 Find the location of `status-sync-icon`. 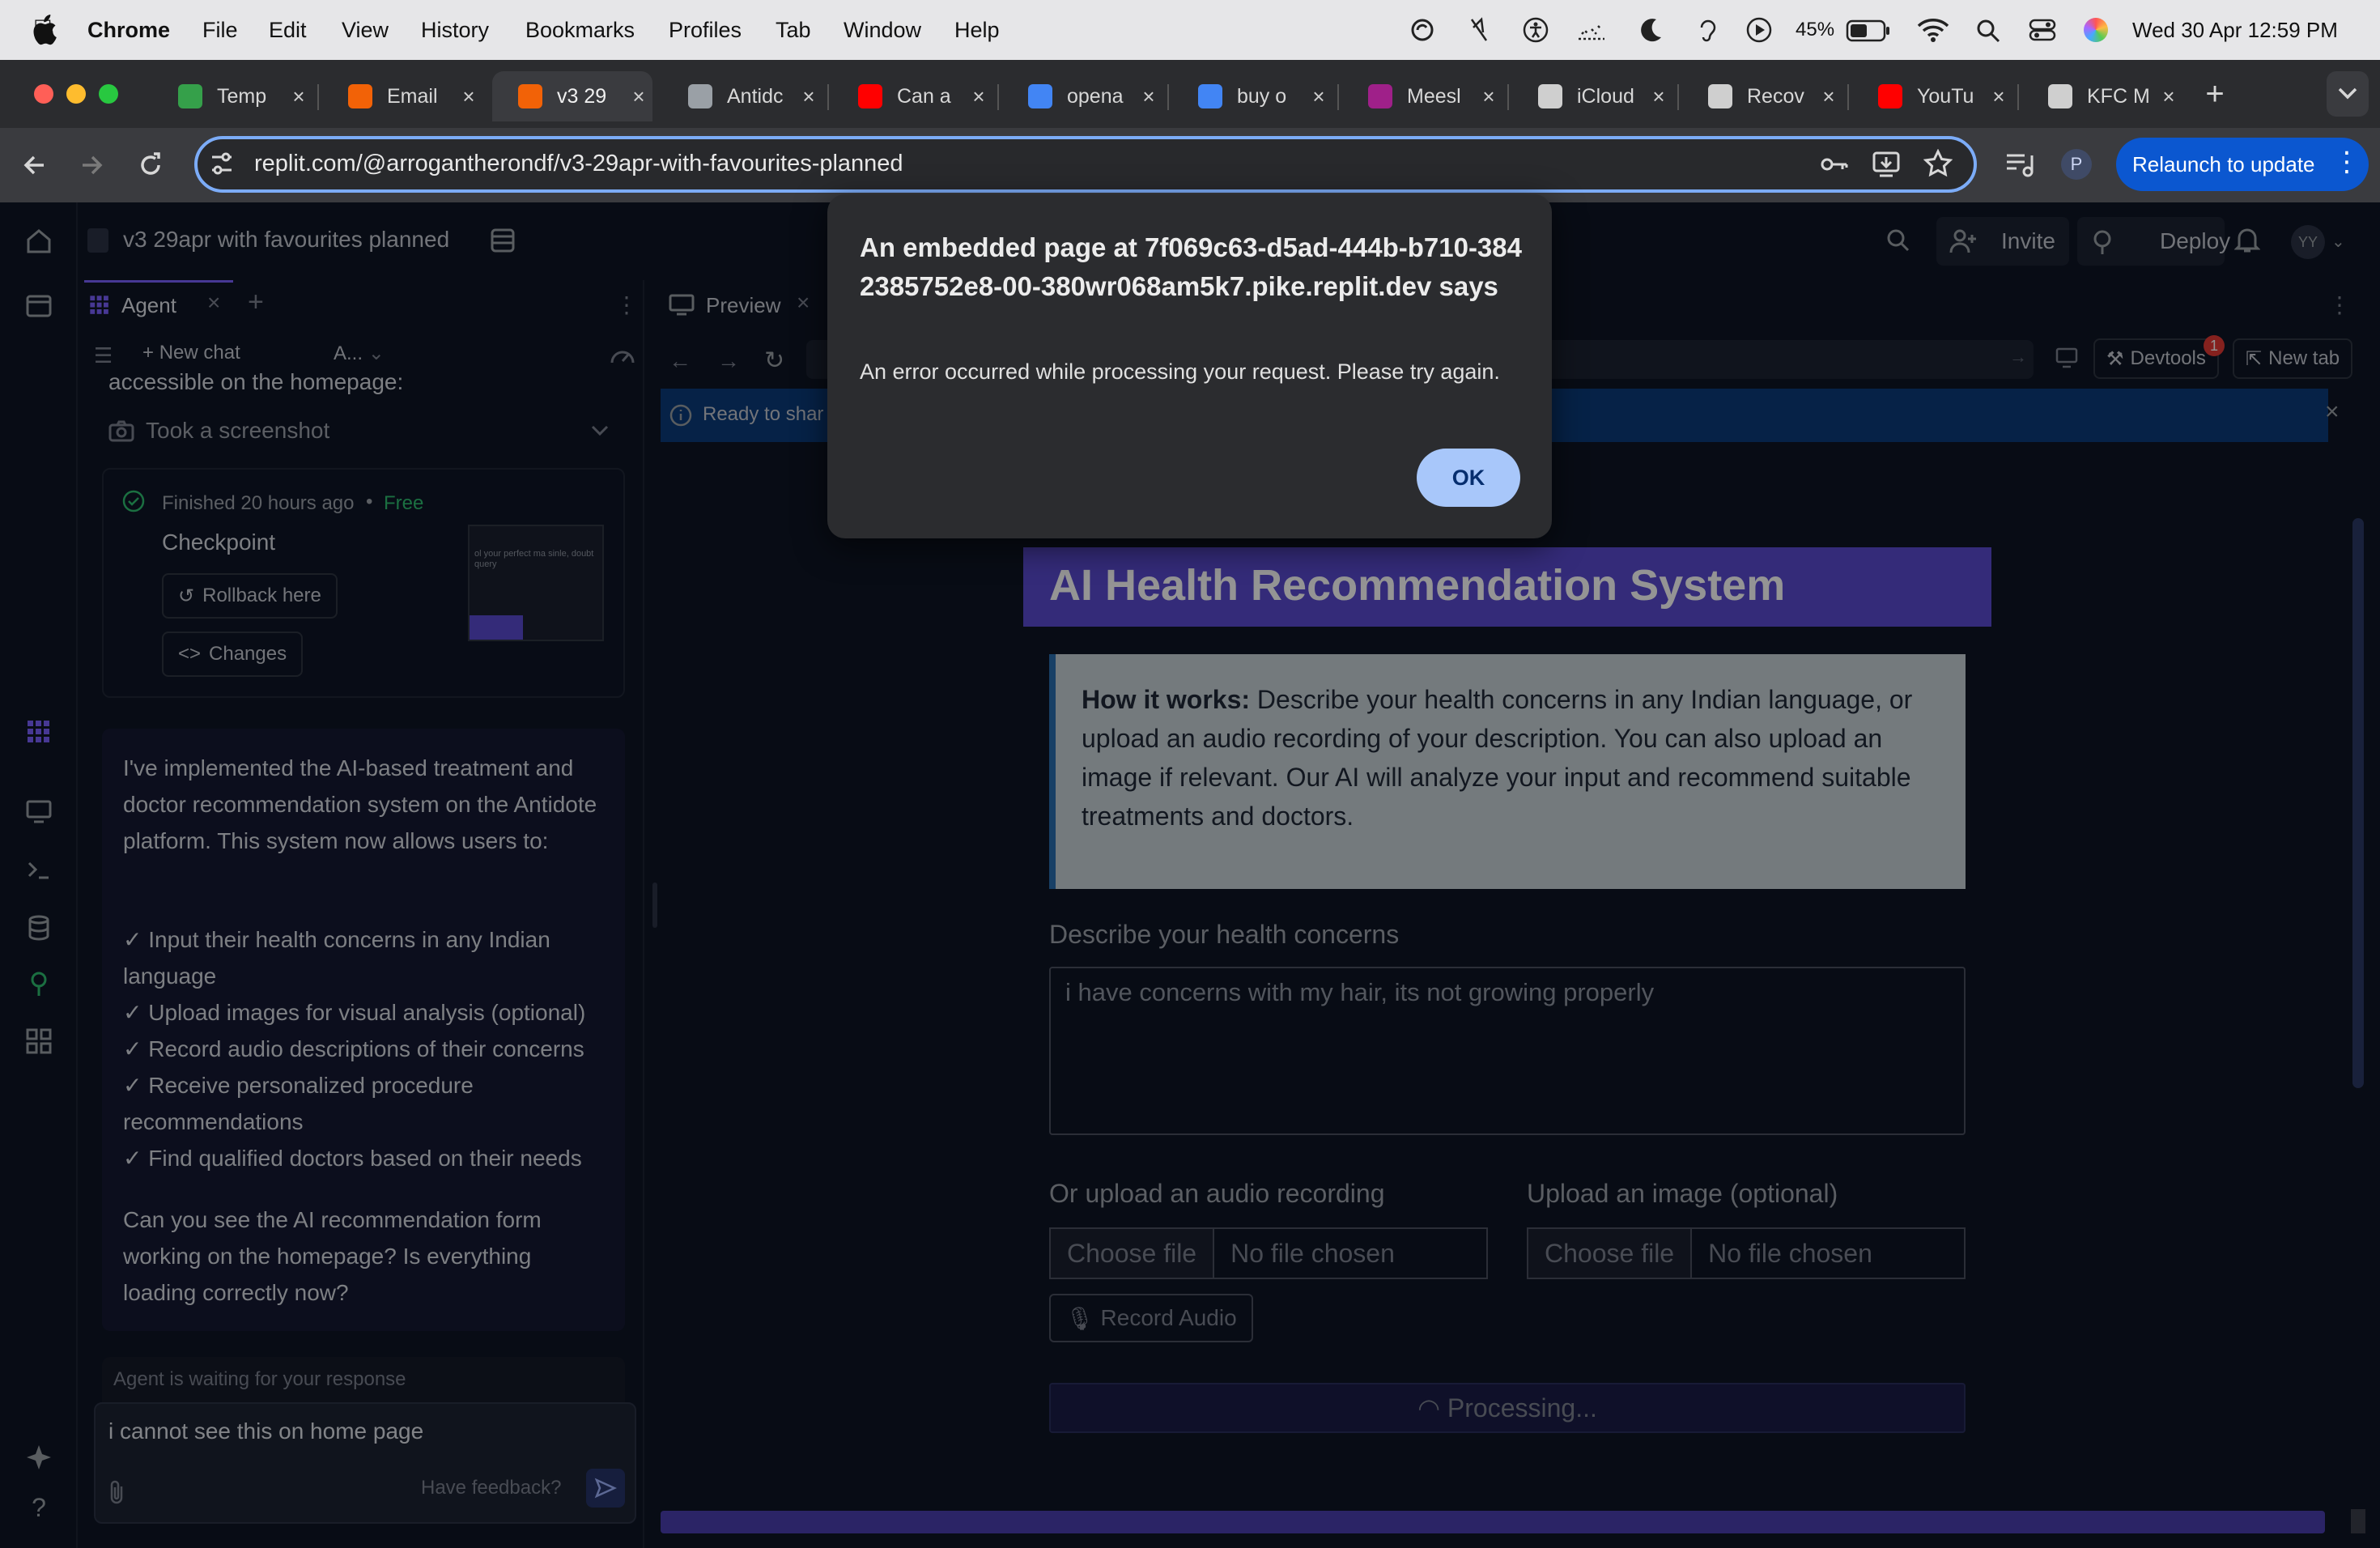

status-sync-icon is located at coordinates (1422, 30).